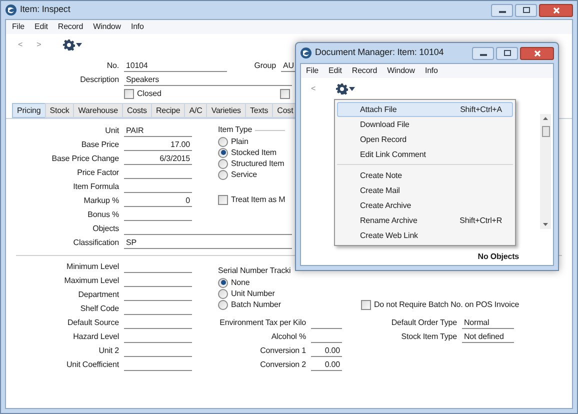 This screenshot has width=578, height=414. What do you see at coordinates (98, 110) in the screenshot?
I see `tab: Warehouse` at bounding box center [98, 110].